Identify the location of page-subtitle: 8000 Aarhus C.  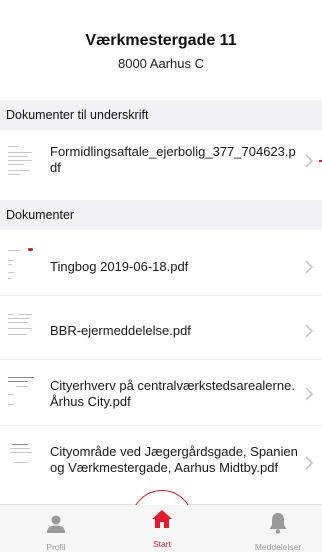
(160, 63).